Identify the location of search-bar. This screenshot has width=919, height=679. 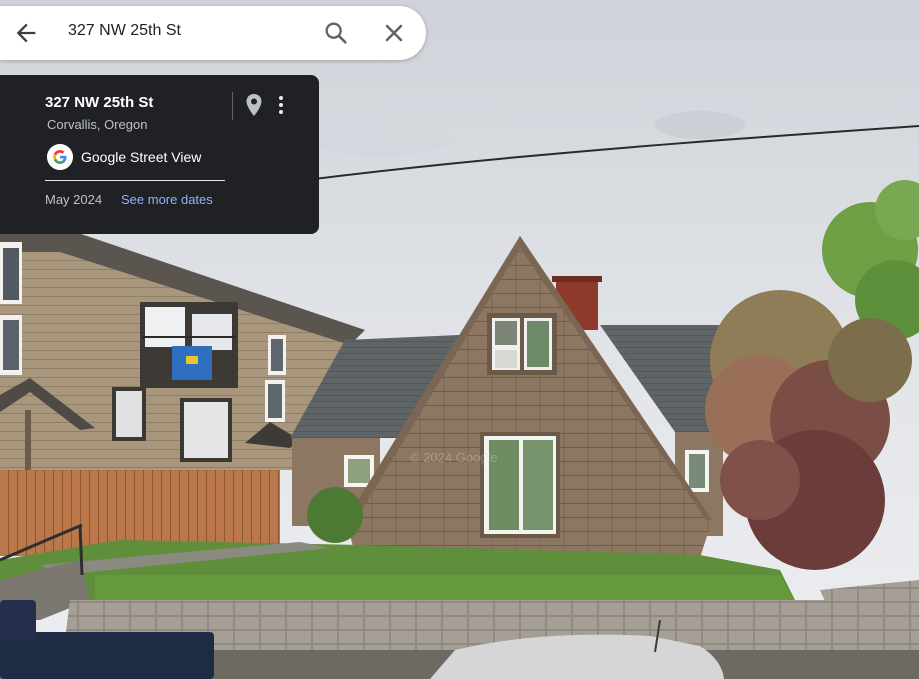
(213, 33).